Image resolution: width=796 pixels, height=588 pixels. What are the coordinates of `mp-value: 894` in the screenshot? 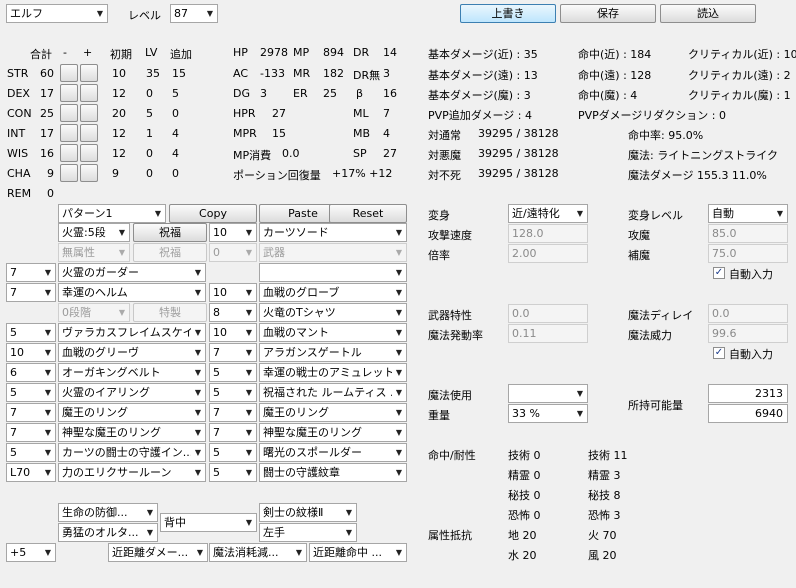 It's located at (333, 52).